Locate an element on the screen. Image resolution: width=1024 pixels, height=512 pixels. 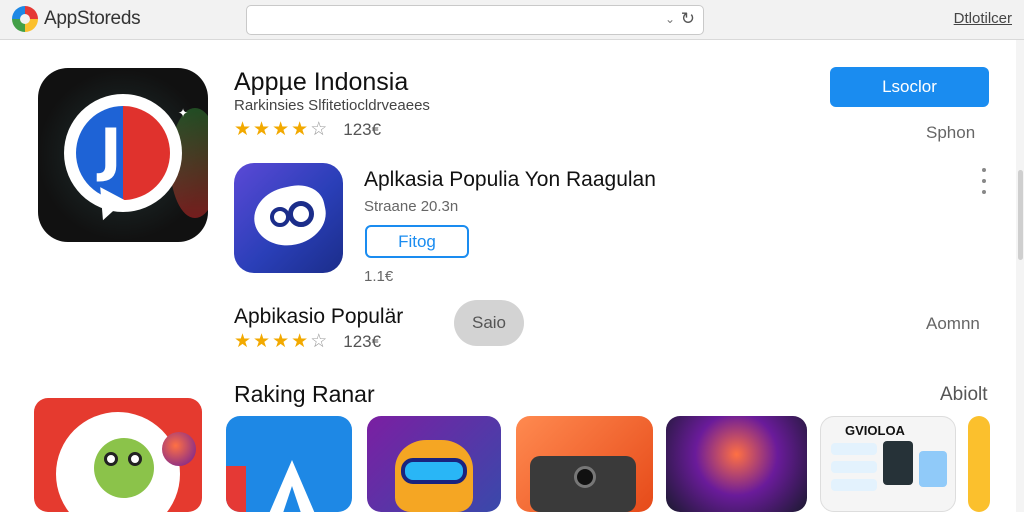
mascot-face is located at coordinates (124, 468).